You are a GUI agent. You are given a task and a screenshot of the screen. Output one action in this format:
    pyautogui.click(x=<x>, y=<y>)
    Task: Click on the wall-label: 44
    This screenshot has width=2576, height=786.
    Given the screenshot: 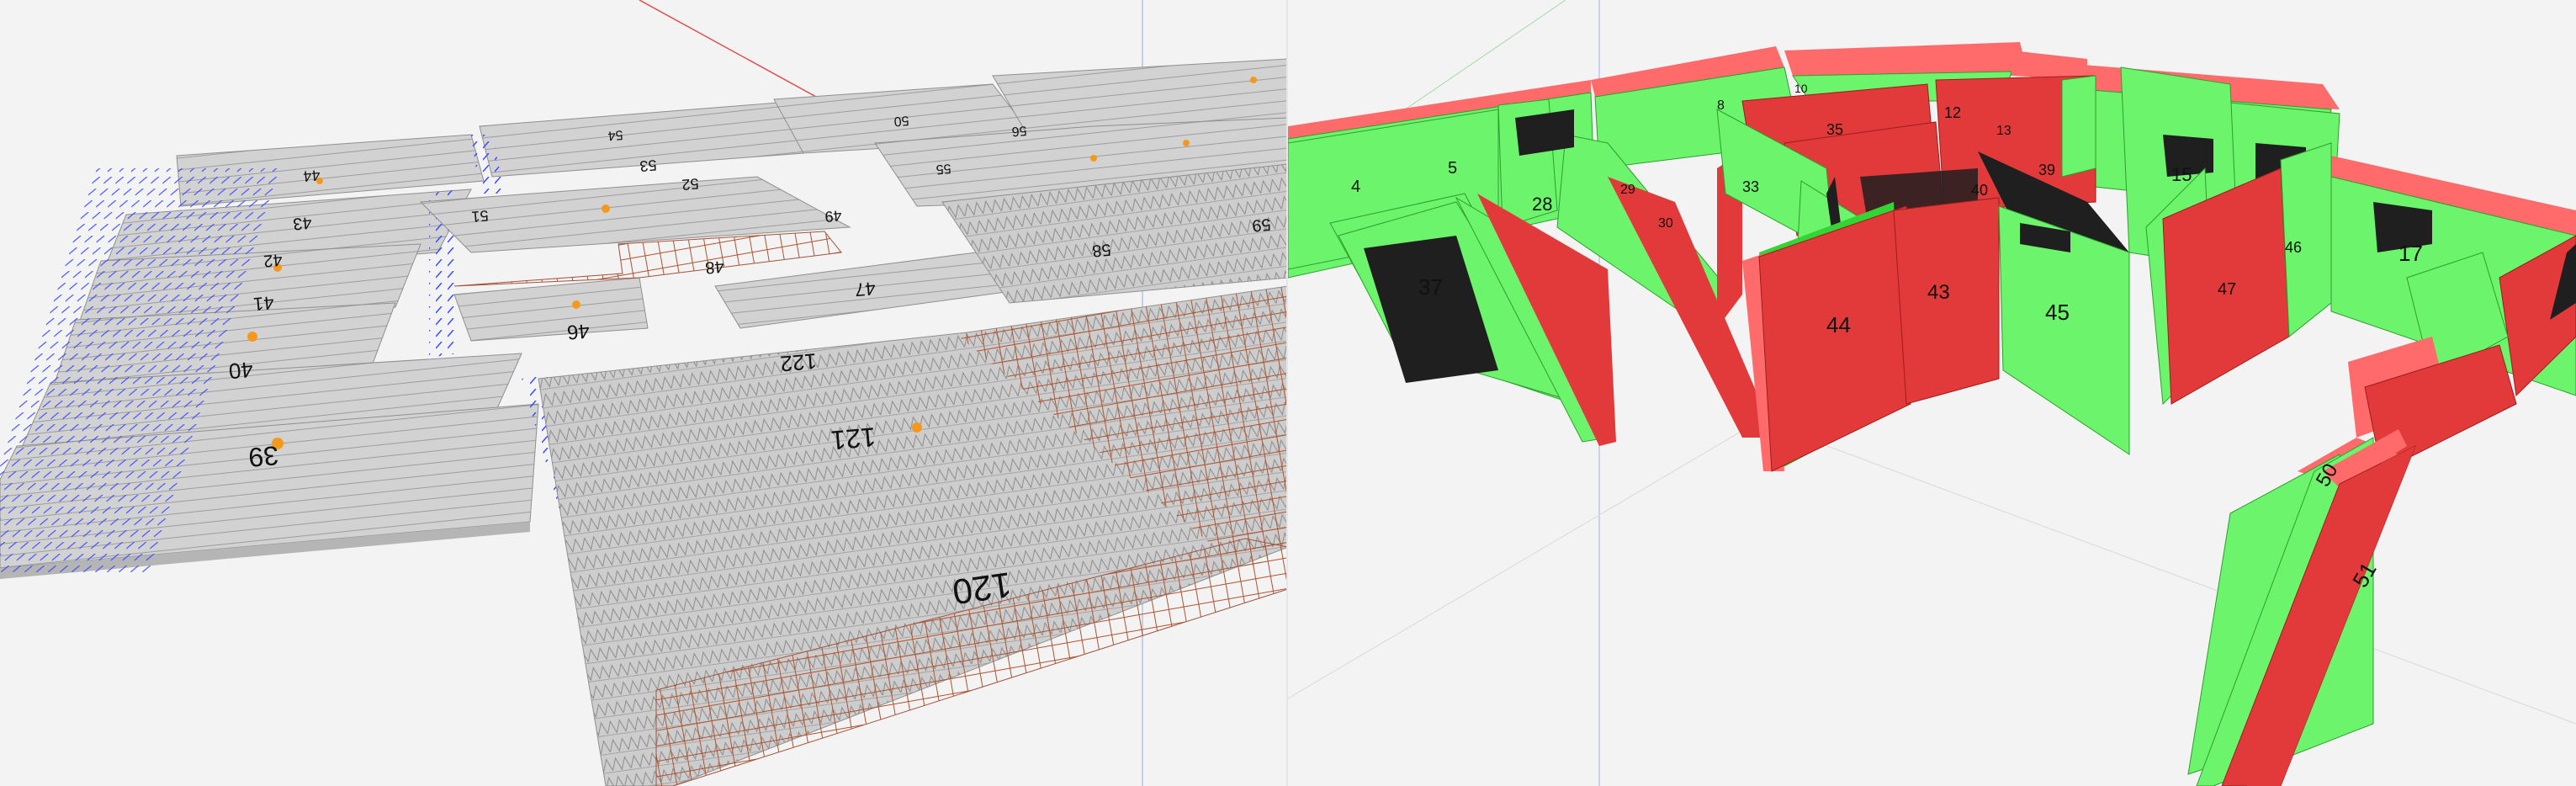 What is the action you would take?
    pyautogui.click(x=1838, y=325)
    